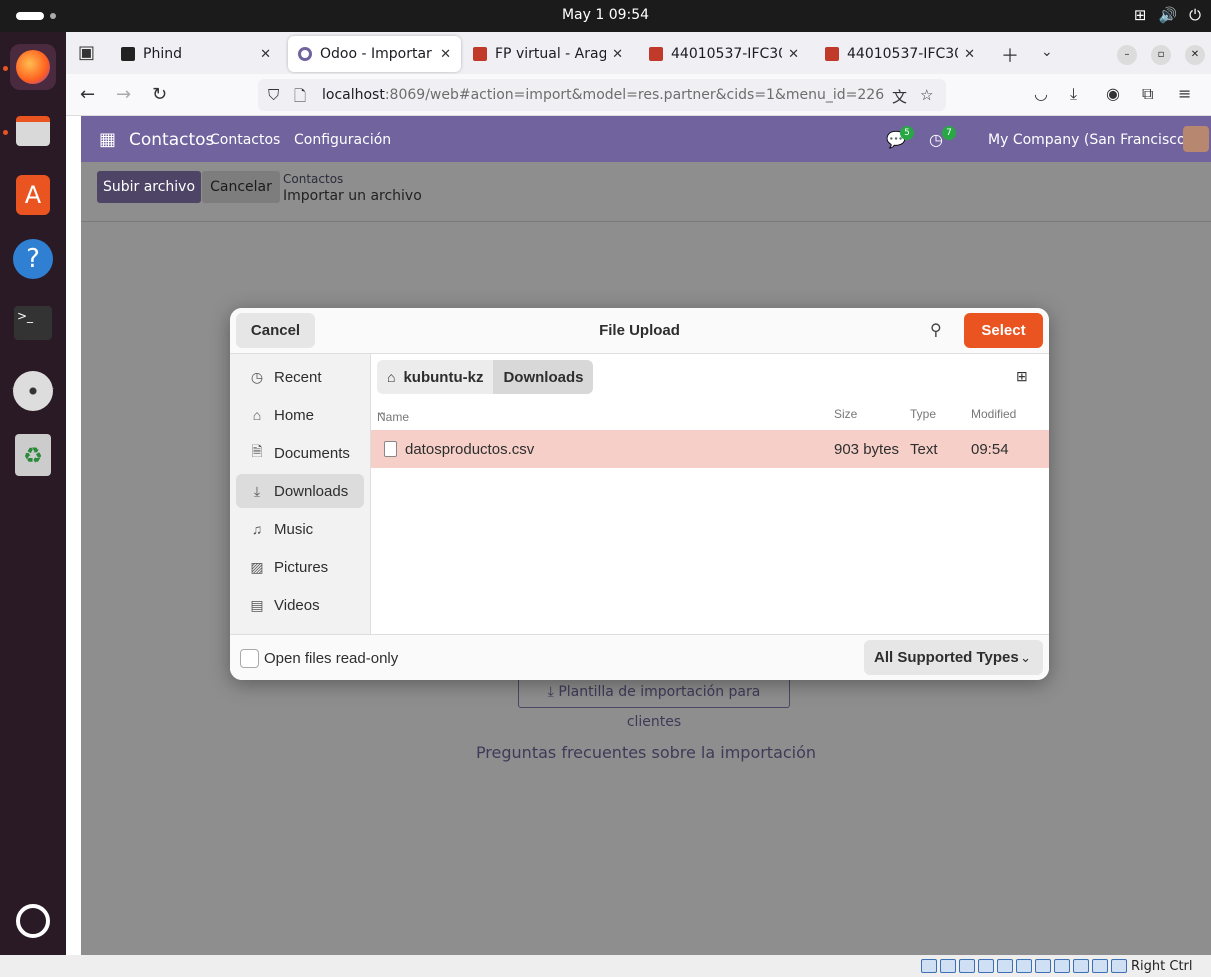 Image resolution: width=1211 pixels, height=977 pixels. Describe the element at coordinates (1041, 93) in the screenshot. I see `pocket-icon: ◡` at that location.